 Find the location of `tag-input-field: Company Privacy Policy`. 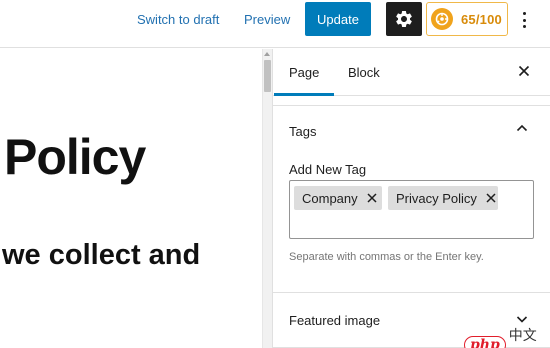

tag-input-field: Company Privacy Policy is located at coordinates (411, 209).